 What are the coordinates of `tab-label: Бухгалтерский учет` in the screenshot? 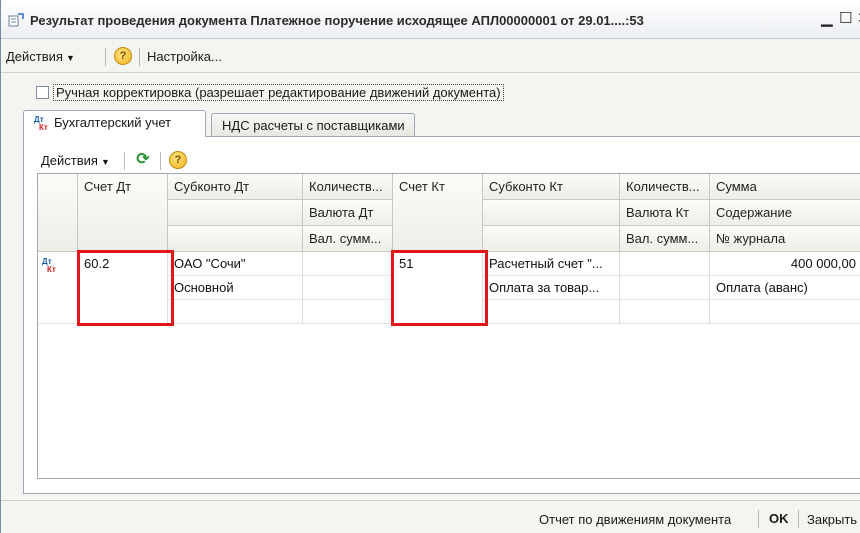 It's located at (113, 122).